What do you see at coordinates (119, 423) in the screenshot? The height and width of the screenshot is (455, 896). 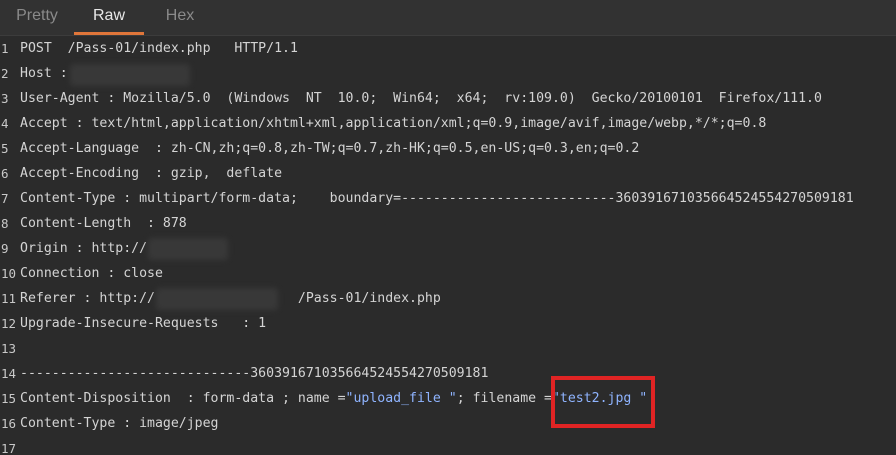 I see `line-text: Content-Type : image/jpeg` at bounding box center [119, 423].